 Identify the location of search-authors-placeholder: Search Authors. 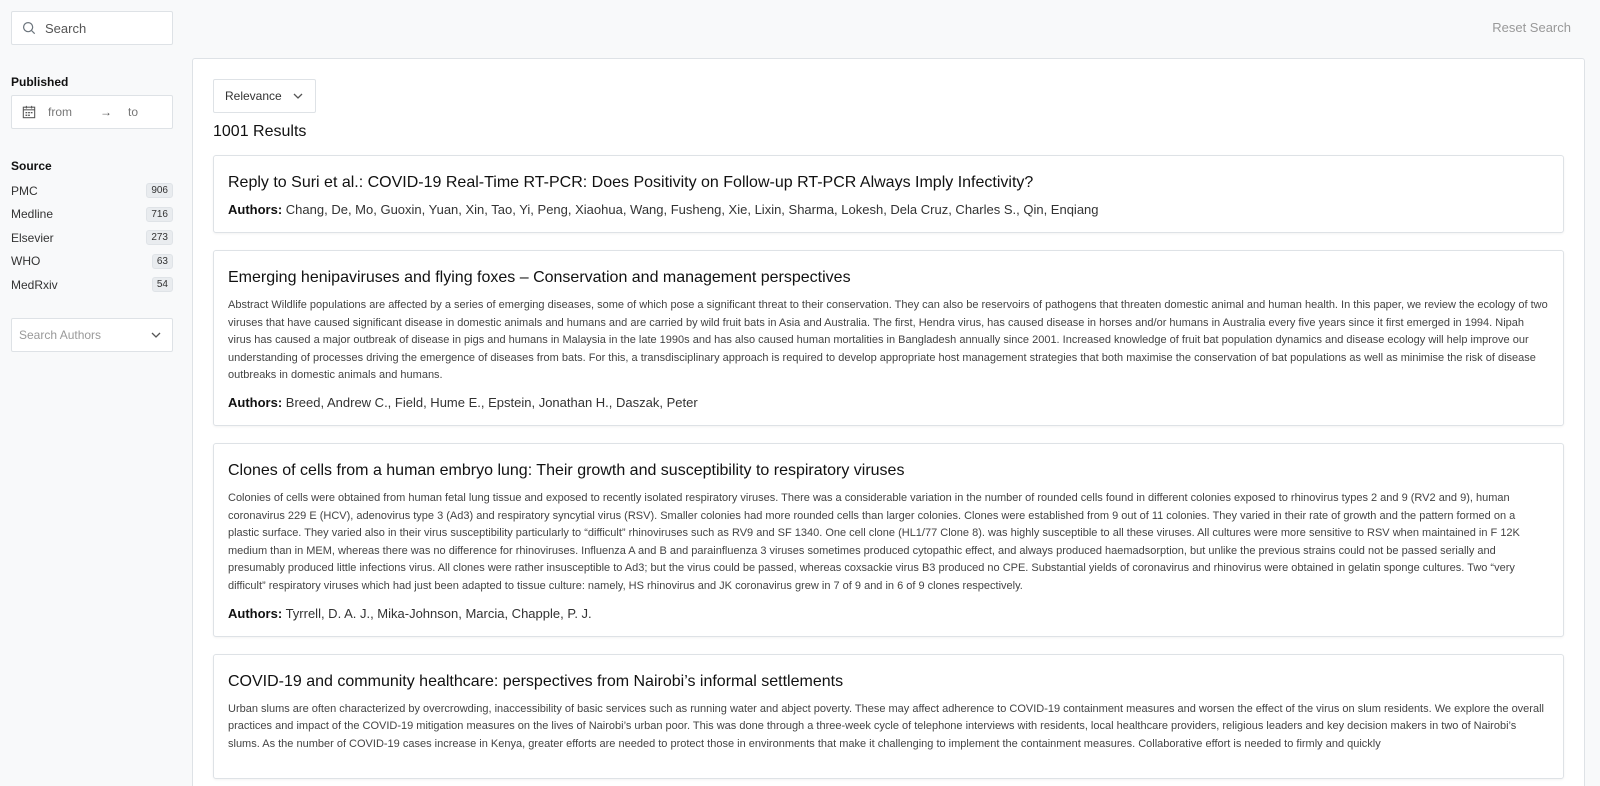
(60, 334).